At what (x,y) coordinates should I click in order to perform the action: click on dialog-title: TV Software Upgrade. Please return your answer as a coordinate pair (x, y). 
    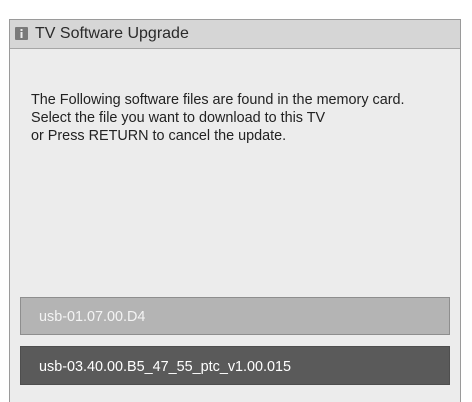
    Looking at the image, I should click on (112, 33).